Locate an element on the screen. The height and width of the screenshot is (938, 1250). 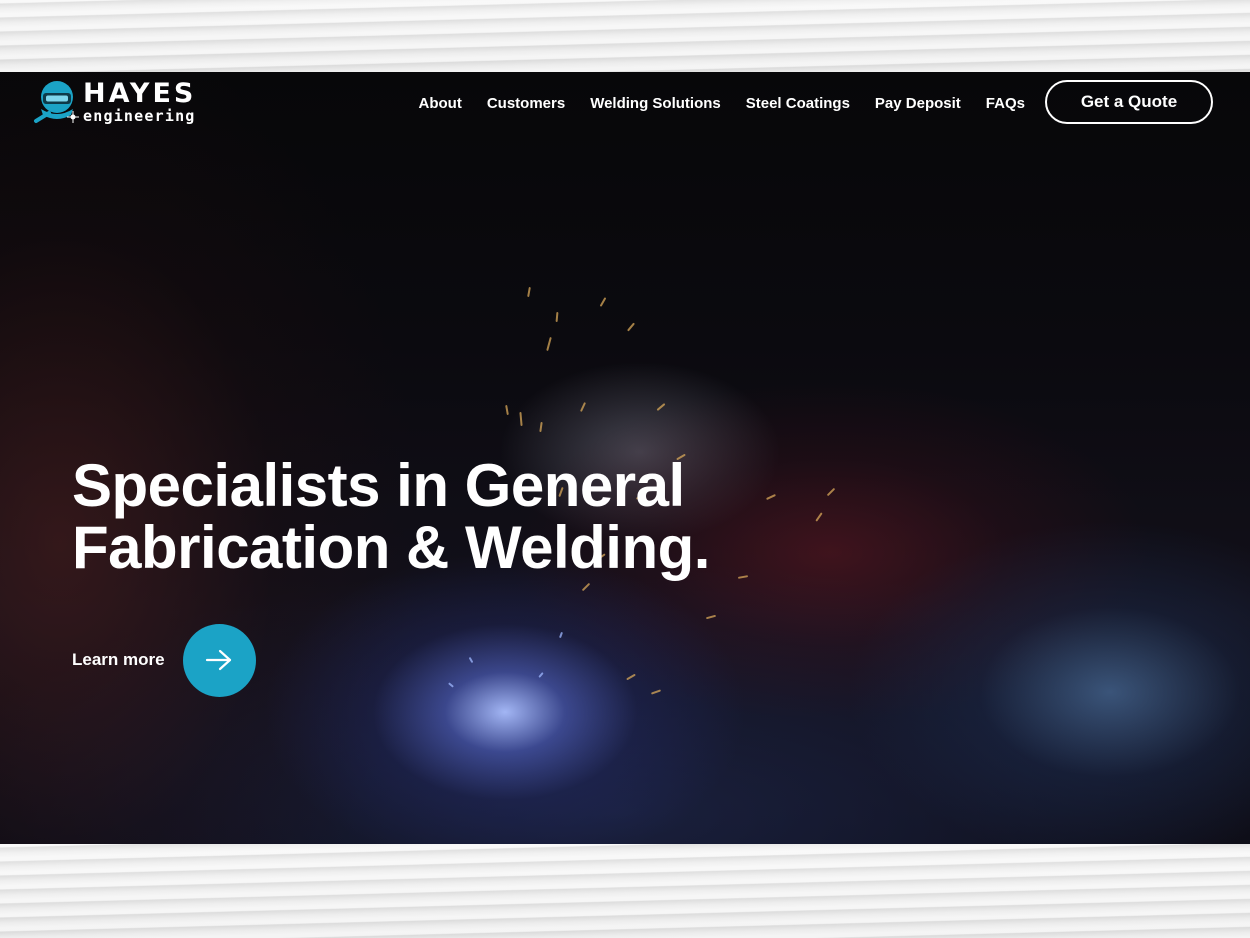
welder-helmet-icon is located at coordinates (56, 102).